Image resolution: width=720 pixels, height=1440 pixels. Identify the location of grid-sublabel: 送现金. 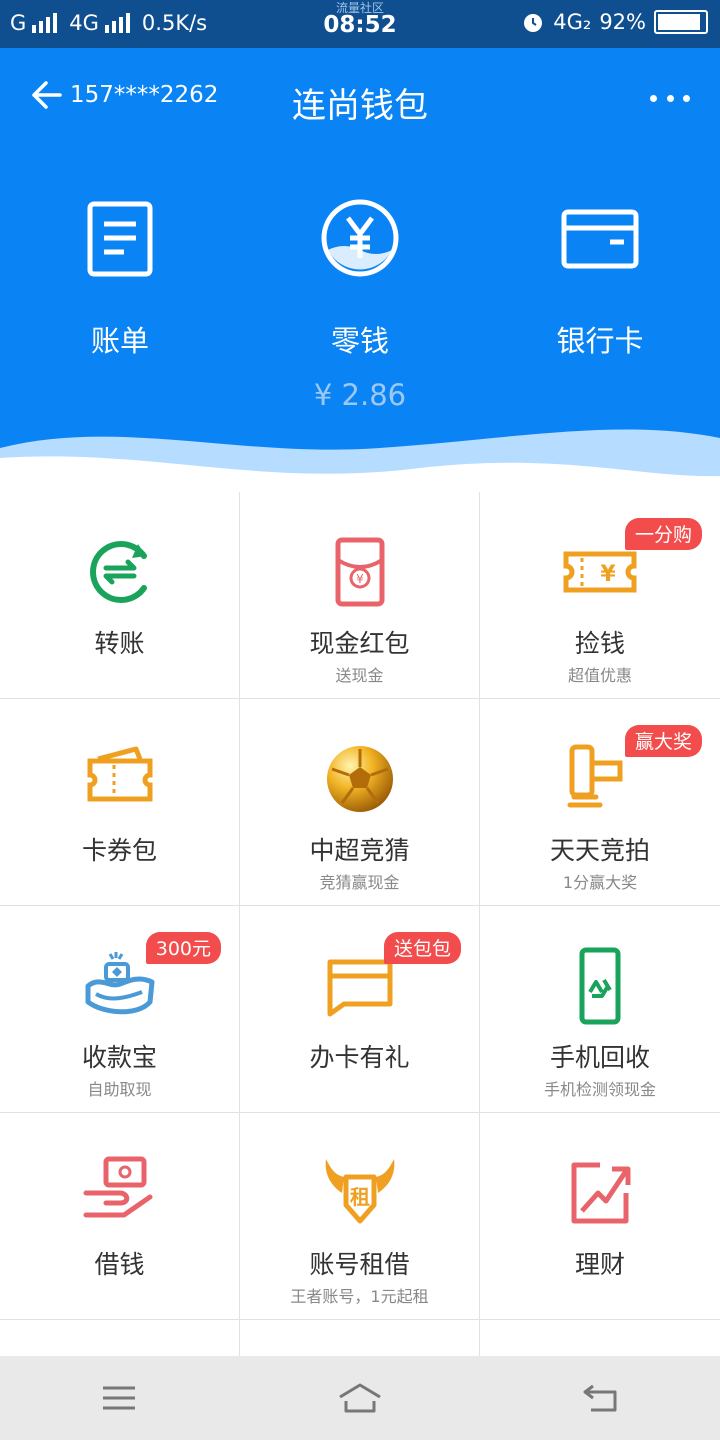
(359, 675).